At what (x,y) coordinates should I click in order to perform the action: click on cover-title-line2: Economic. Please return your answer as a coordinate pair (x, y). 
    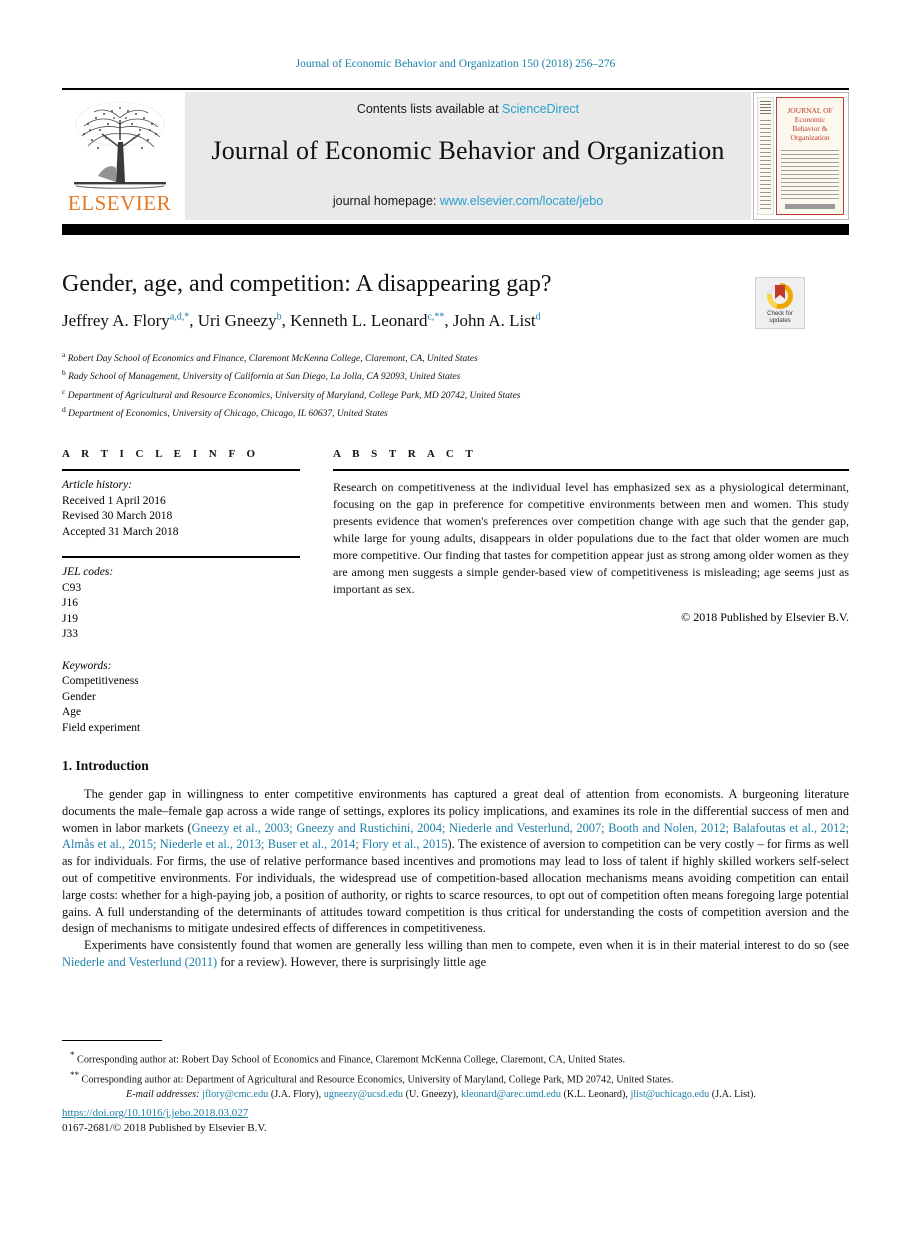
    Looking at the image, I should click on (810, 119).